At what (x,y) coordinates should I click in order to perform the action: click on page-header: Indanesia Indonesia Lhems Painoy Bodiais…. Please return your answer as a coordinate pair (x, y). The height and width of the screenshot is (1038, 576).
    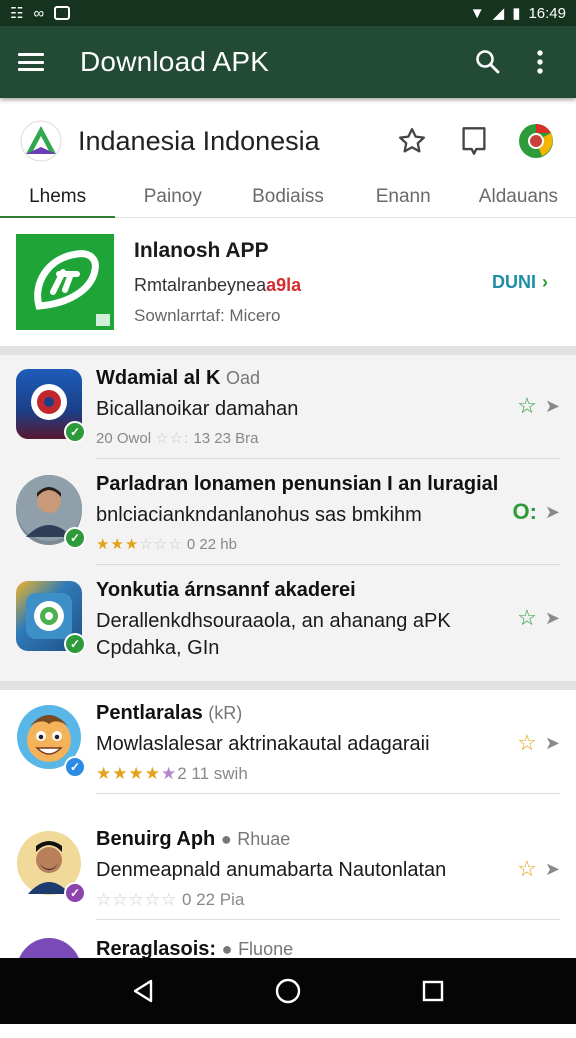
    Looking at the image, I should click on (288, 158).